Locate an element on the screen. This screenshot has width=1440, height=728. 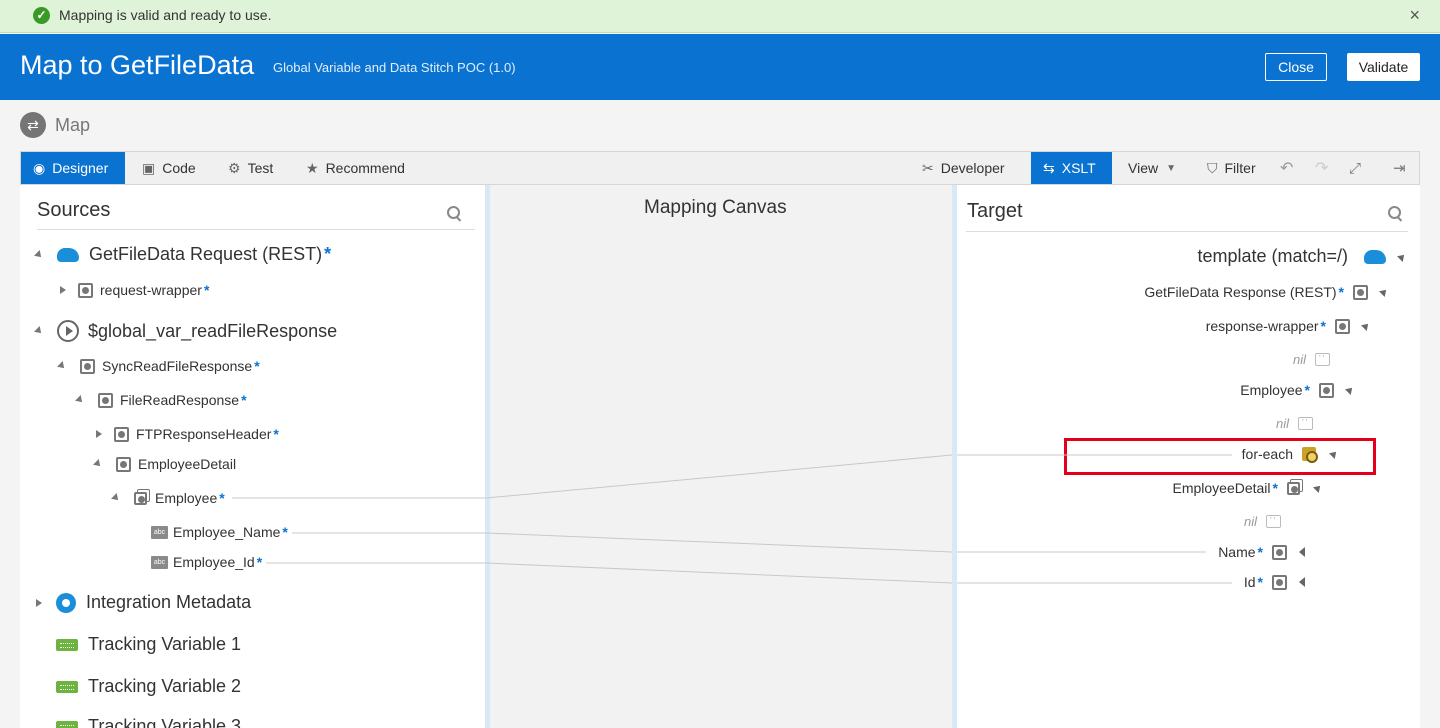
mapping-lines is located at coordinates (732, 519).